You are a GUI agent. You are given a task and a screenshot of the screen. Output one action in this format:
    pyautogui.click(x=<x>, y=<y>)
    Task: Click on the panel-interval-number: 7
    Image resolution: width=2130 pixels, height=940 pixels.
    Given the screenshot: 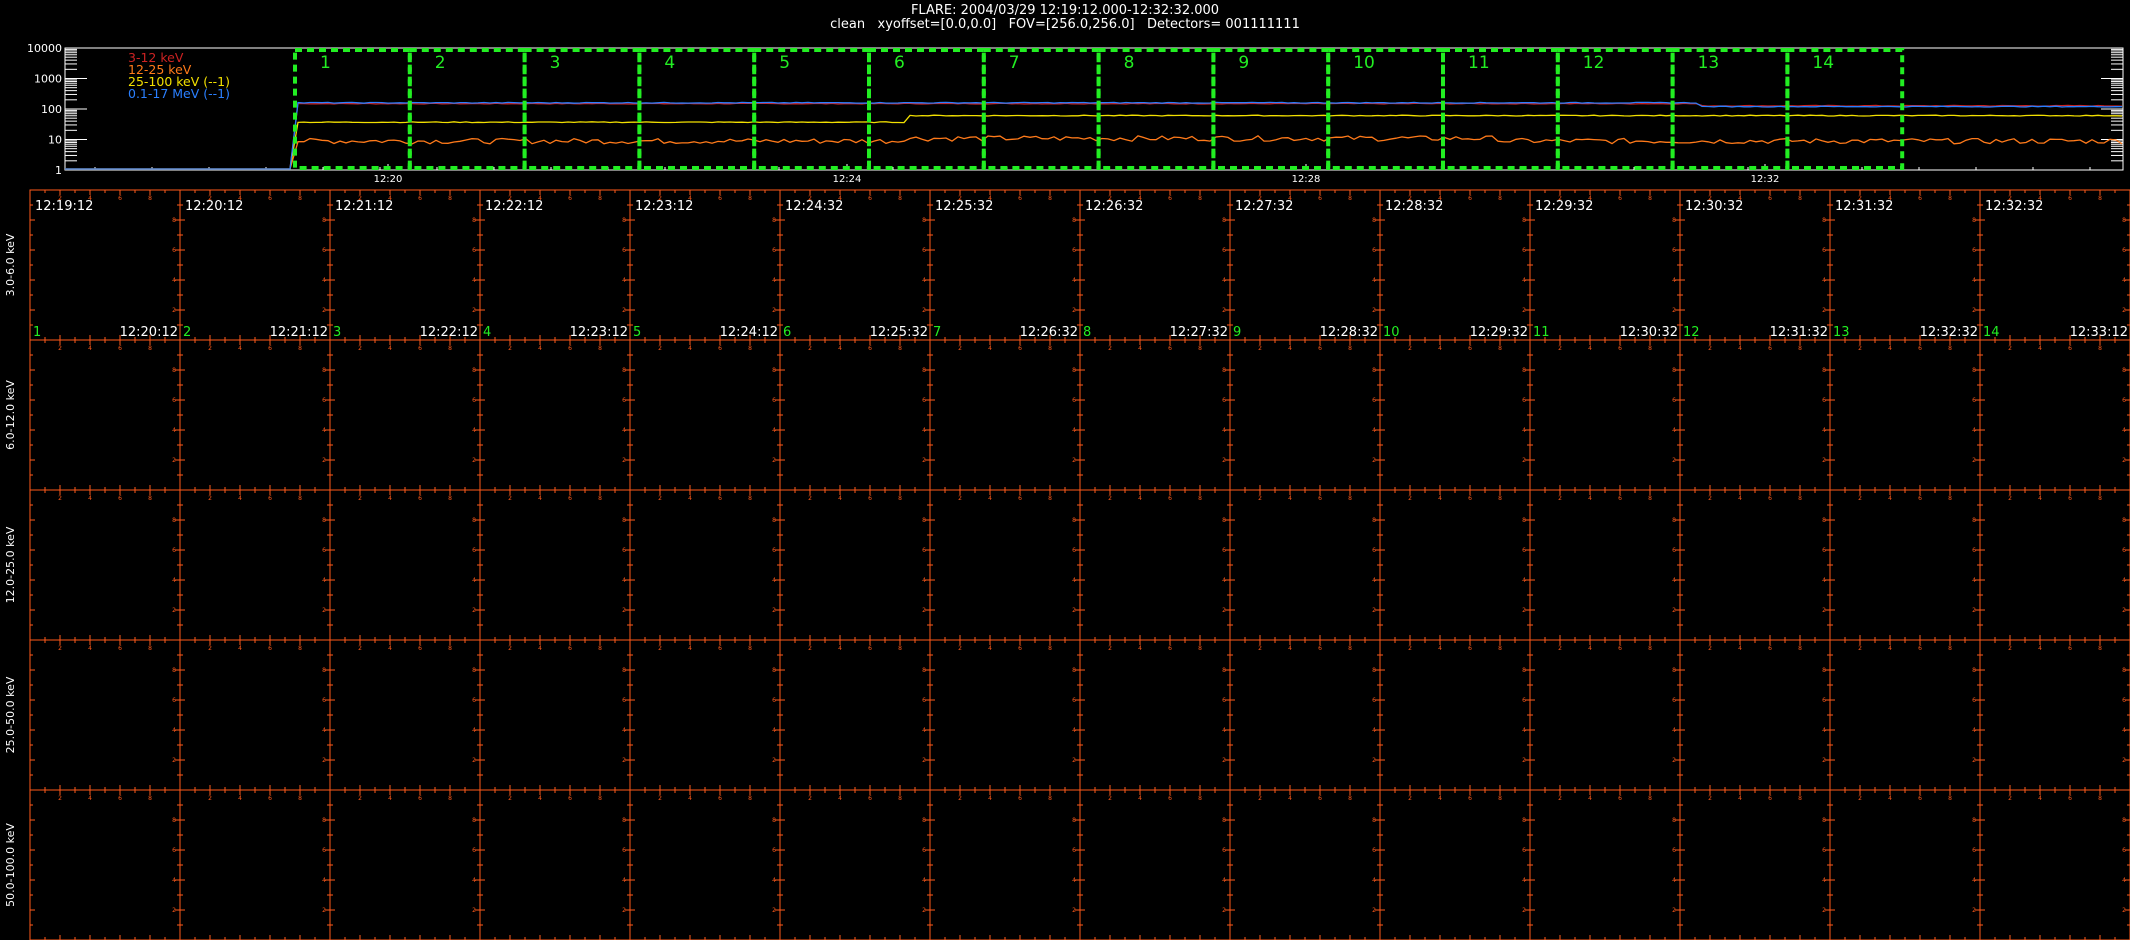 What is the action you would take?
    pyautogui.click(x=937, y=332)
    